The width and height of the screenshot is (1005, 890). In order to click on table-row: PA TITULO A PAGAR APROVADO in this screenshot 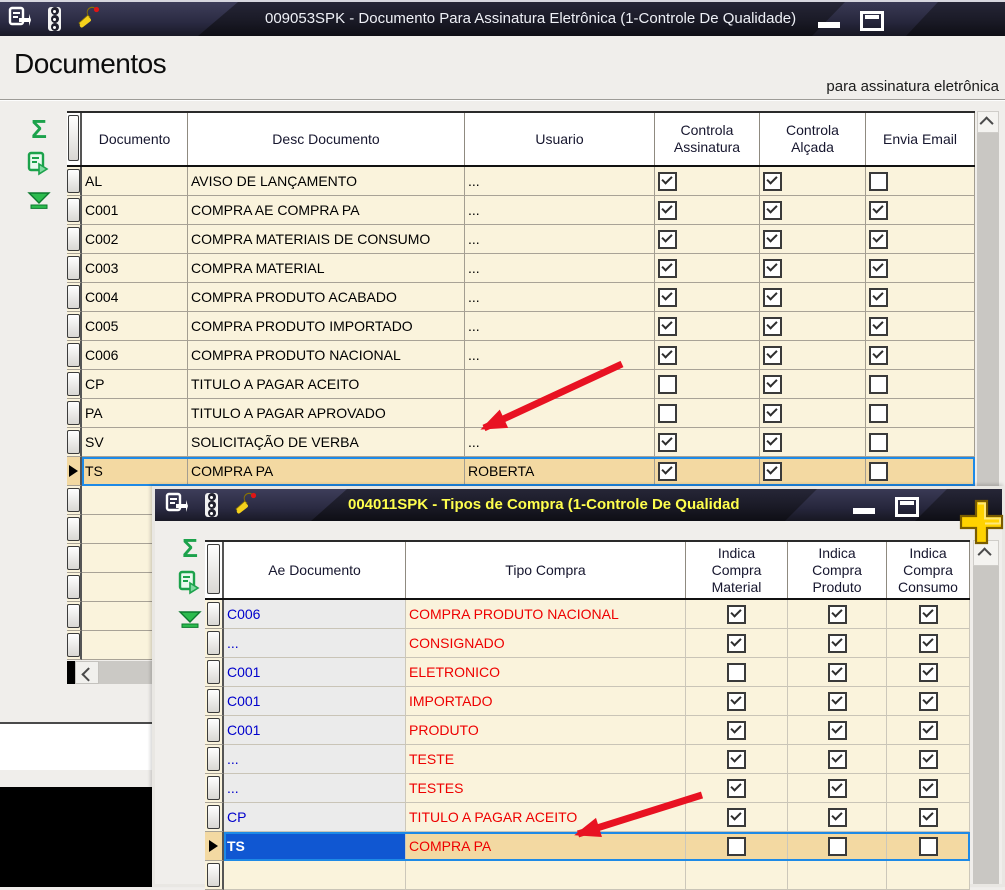, I will do `click(521, 413)`.